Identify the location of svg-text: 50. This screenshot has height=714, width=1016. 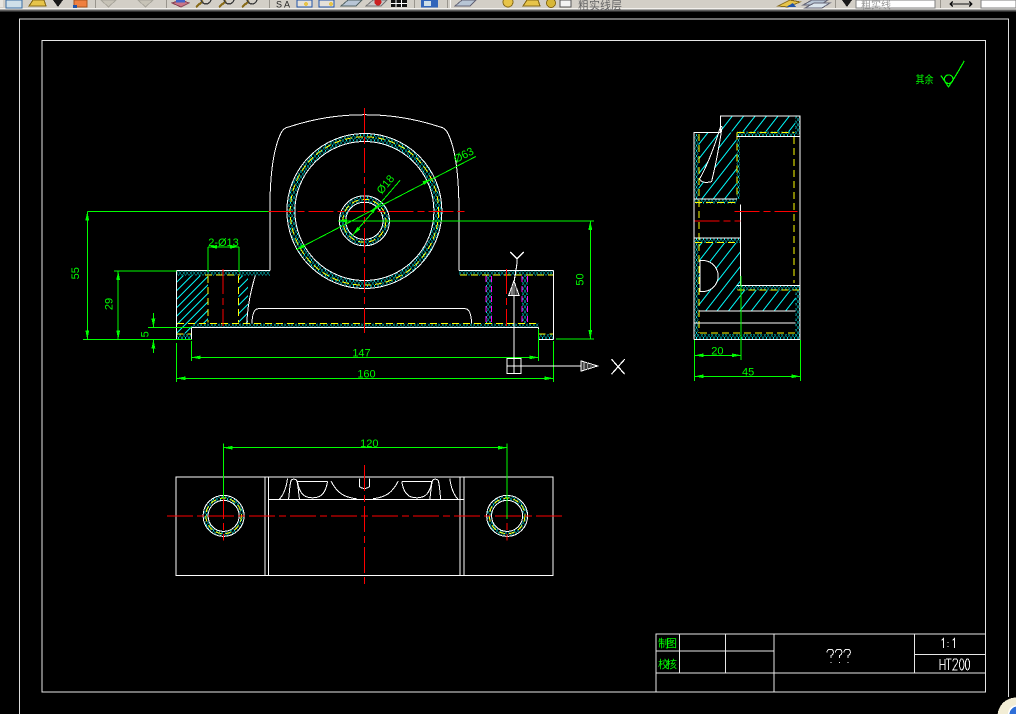
(581, 279).